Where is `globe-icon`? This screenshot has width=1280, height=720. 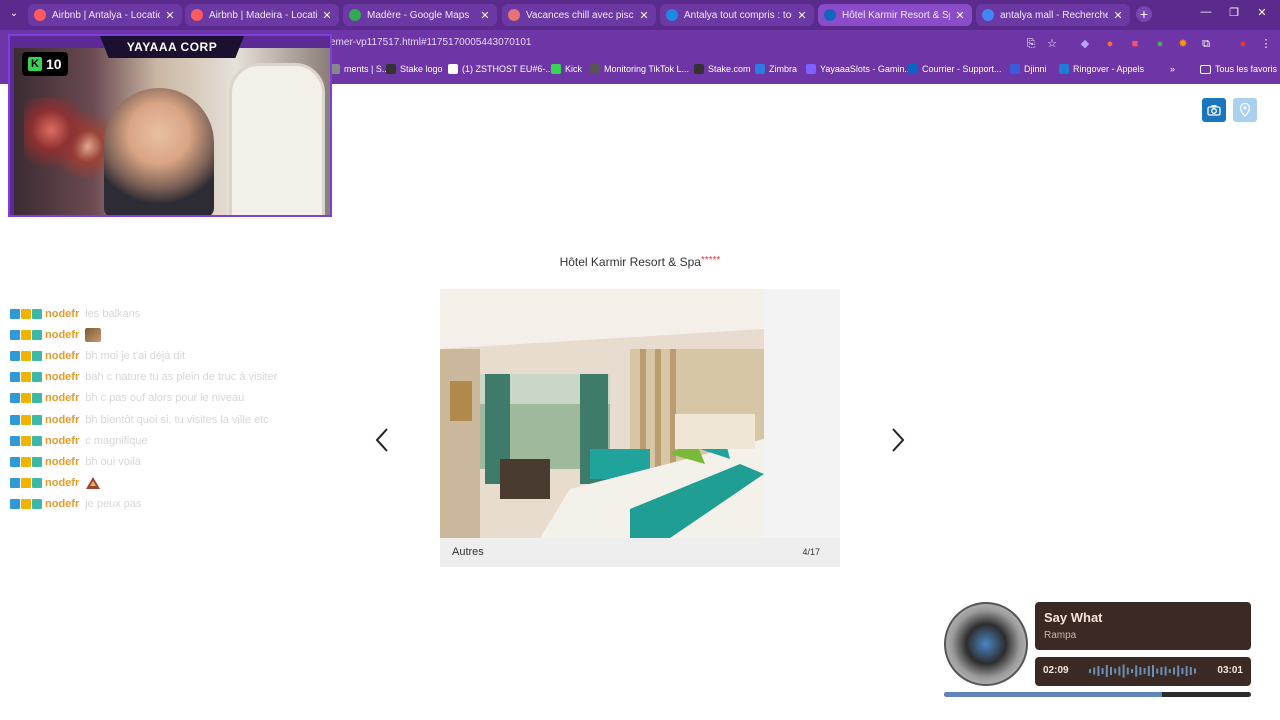
globe-icon is located at coordinates (595, 69).